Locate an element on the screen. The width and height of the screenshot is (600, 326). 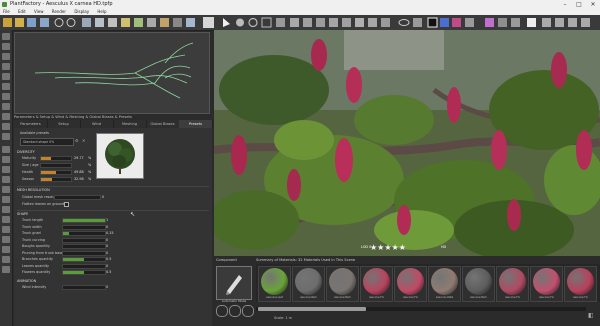
tree-thumbnail-image is located at coordinates (120, 156).